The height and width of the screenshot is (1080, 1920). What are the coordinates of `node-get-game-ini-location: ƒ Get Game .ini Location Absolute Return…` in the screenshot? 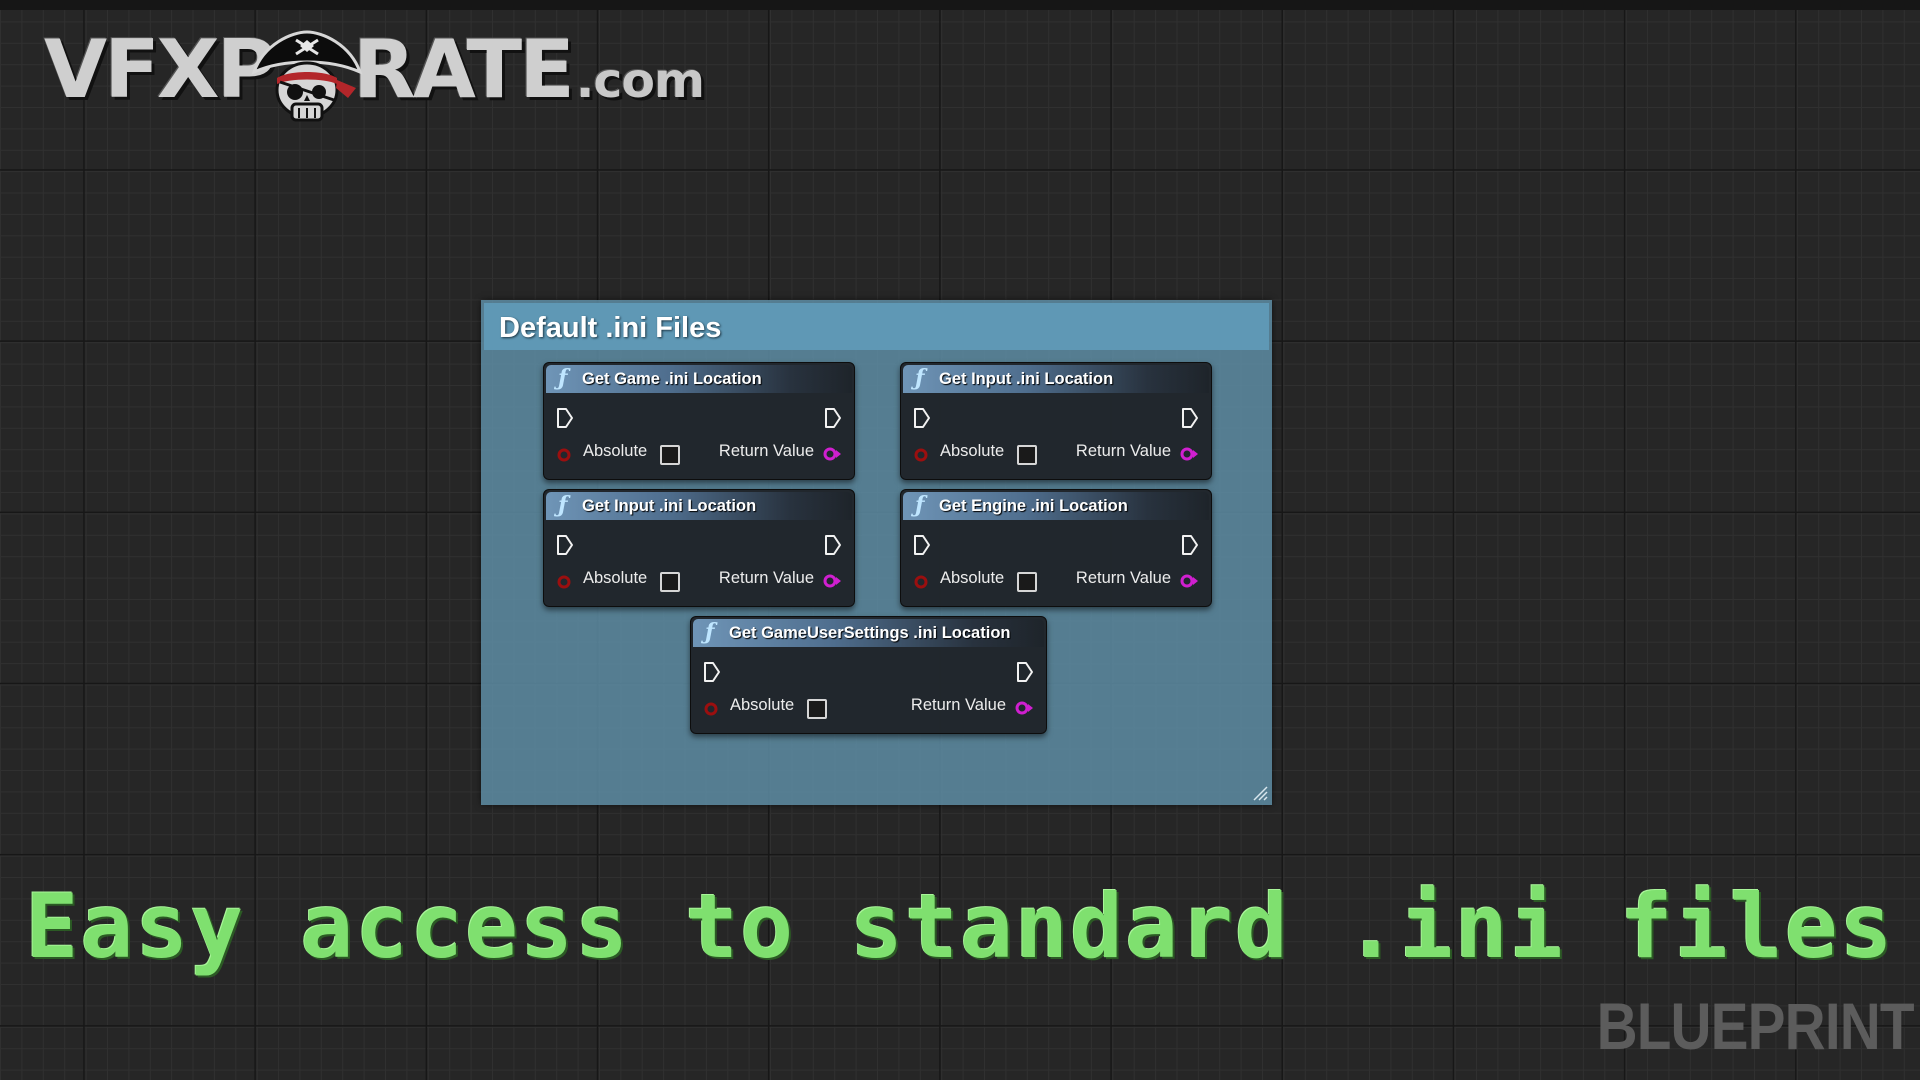 It's located at (699, 421).